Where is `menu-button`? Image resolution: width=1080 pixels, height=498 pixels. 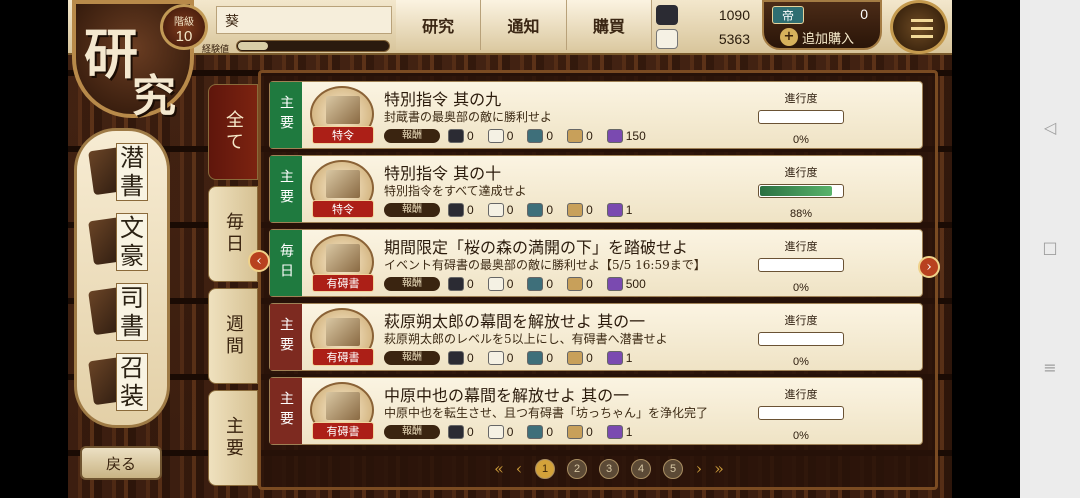 menu-button is located at coordinates (919, 27).